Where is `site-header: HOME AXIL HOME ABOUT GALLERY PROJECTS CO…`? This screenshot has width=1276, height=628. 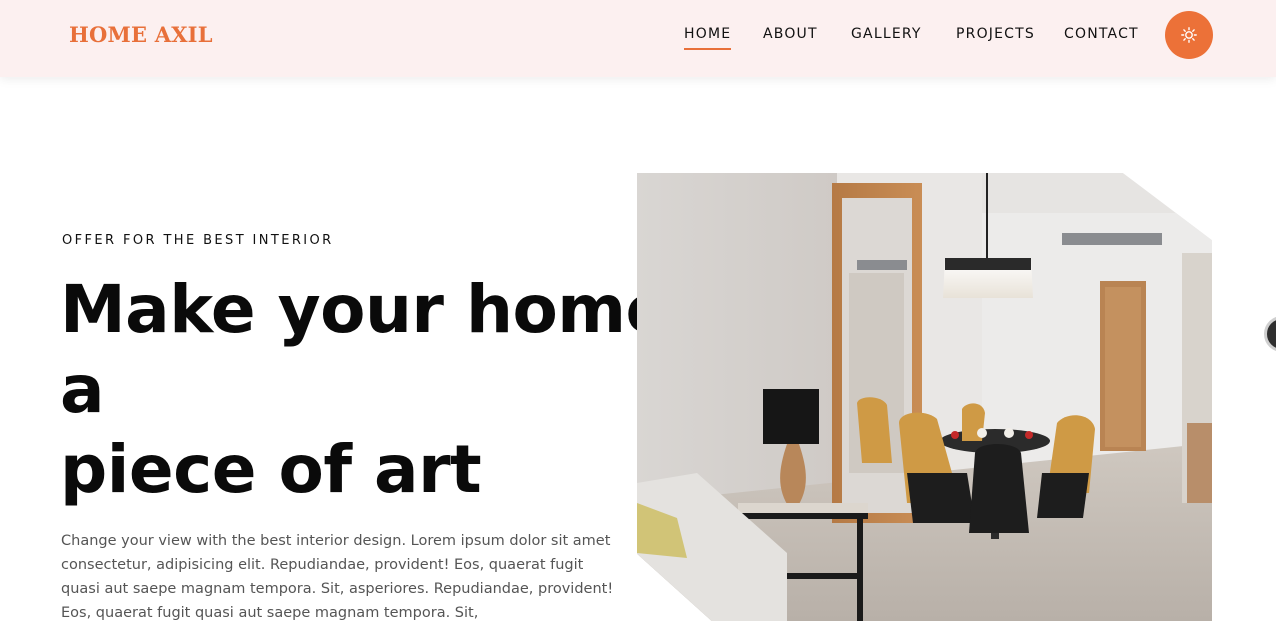
site-header: HOME AXIL HOME ABOUT GALLERY PROJECTS CO… is located at coordinates (638, 38).